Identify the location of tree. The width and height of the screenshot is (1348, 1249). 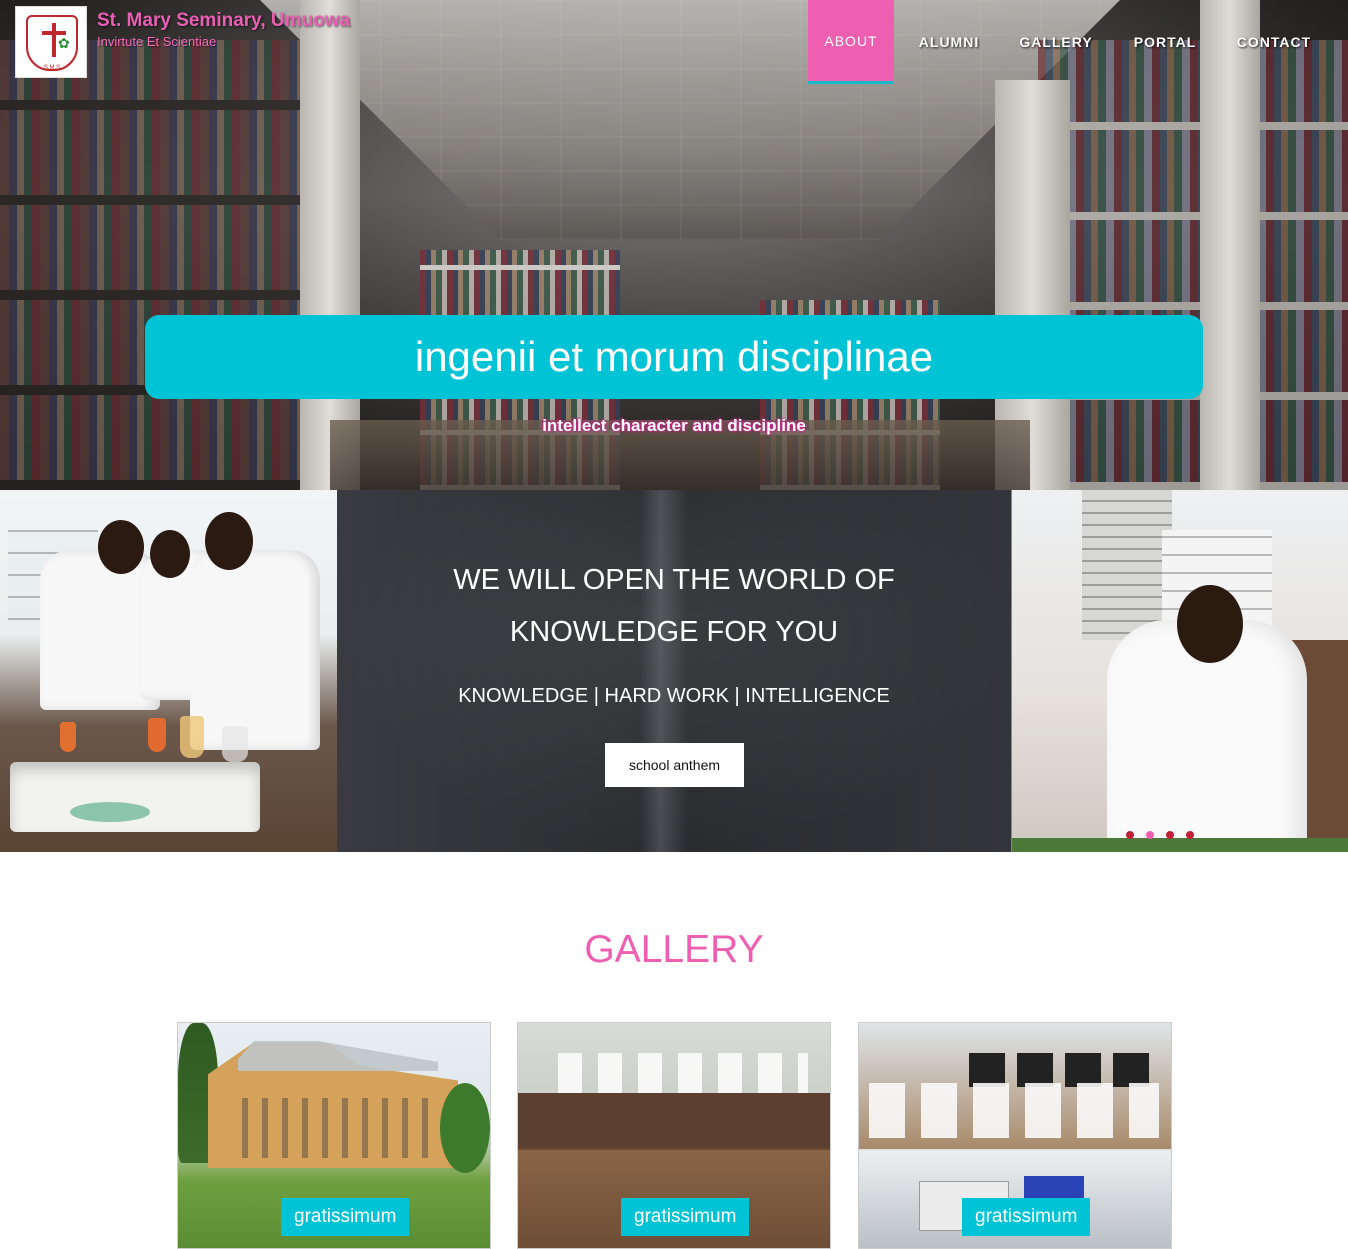
(465, 1128).